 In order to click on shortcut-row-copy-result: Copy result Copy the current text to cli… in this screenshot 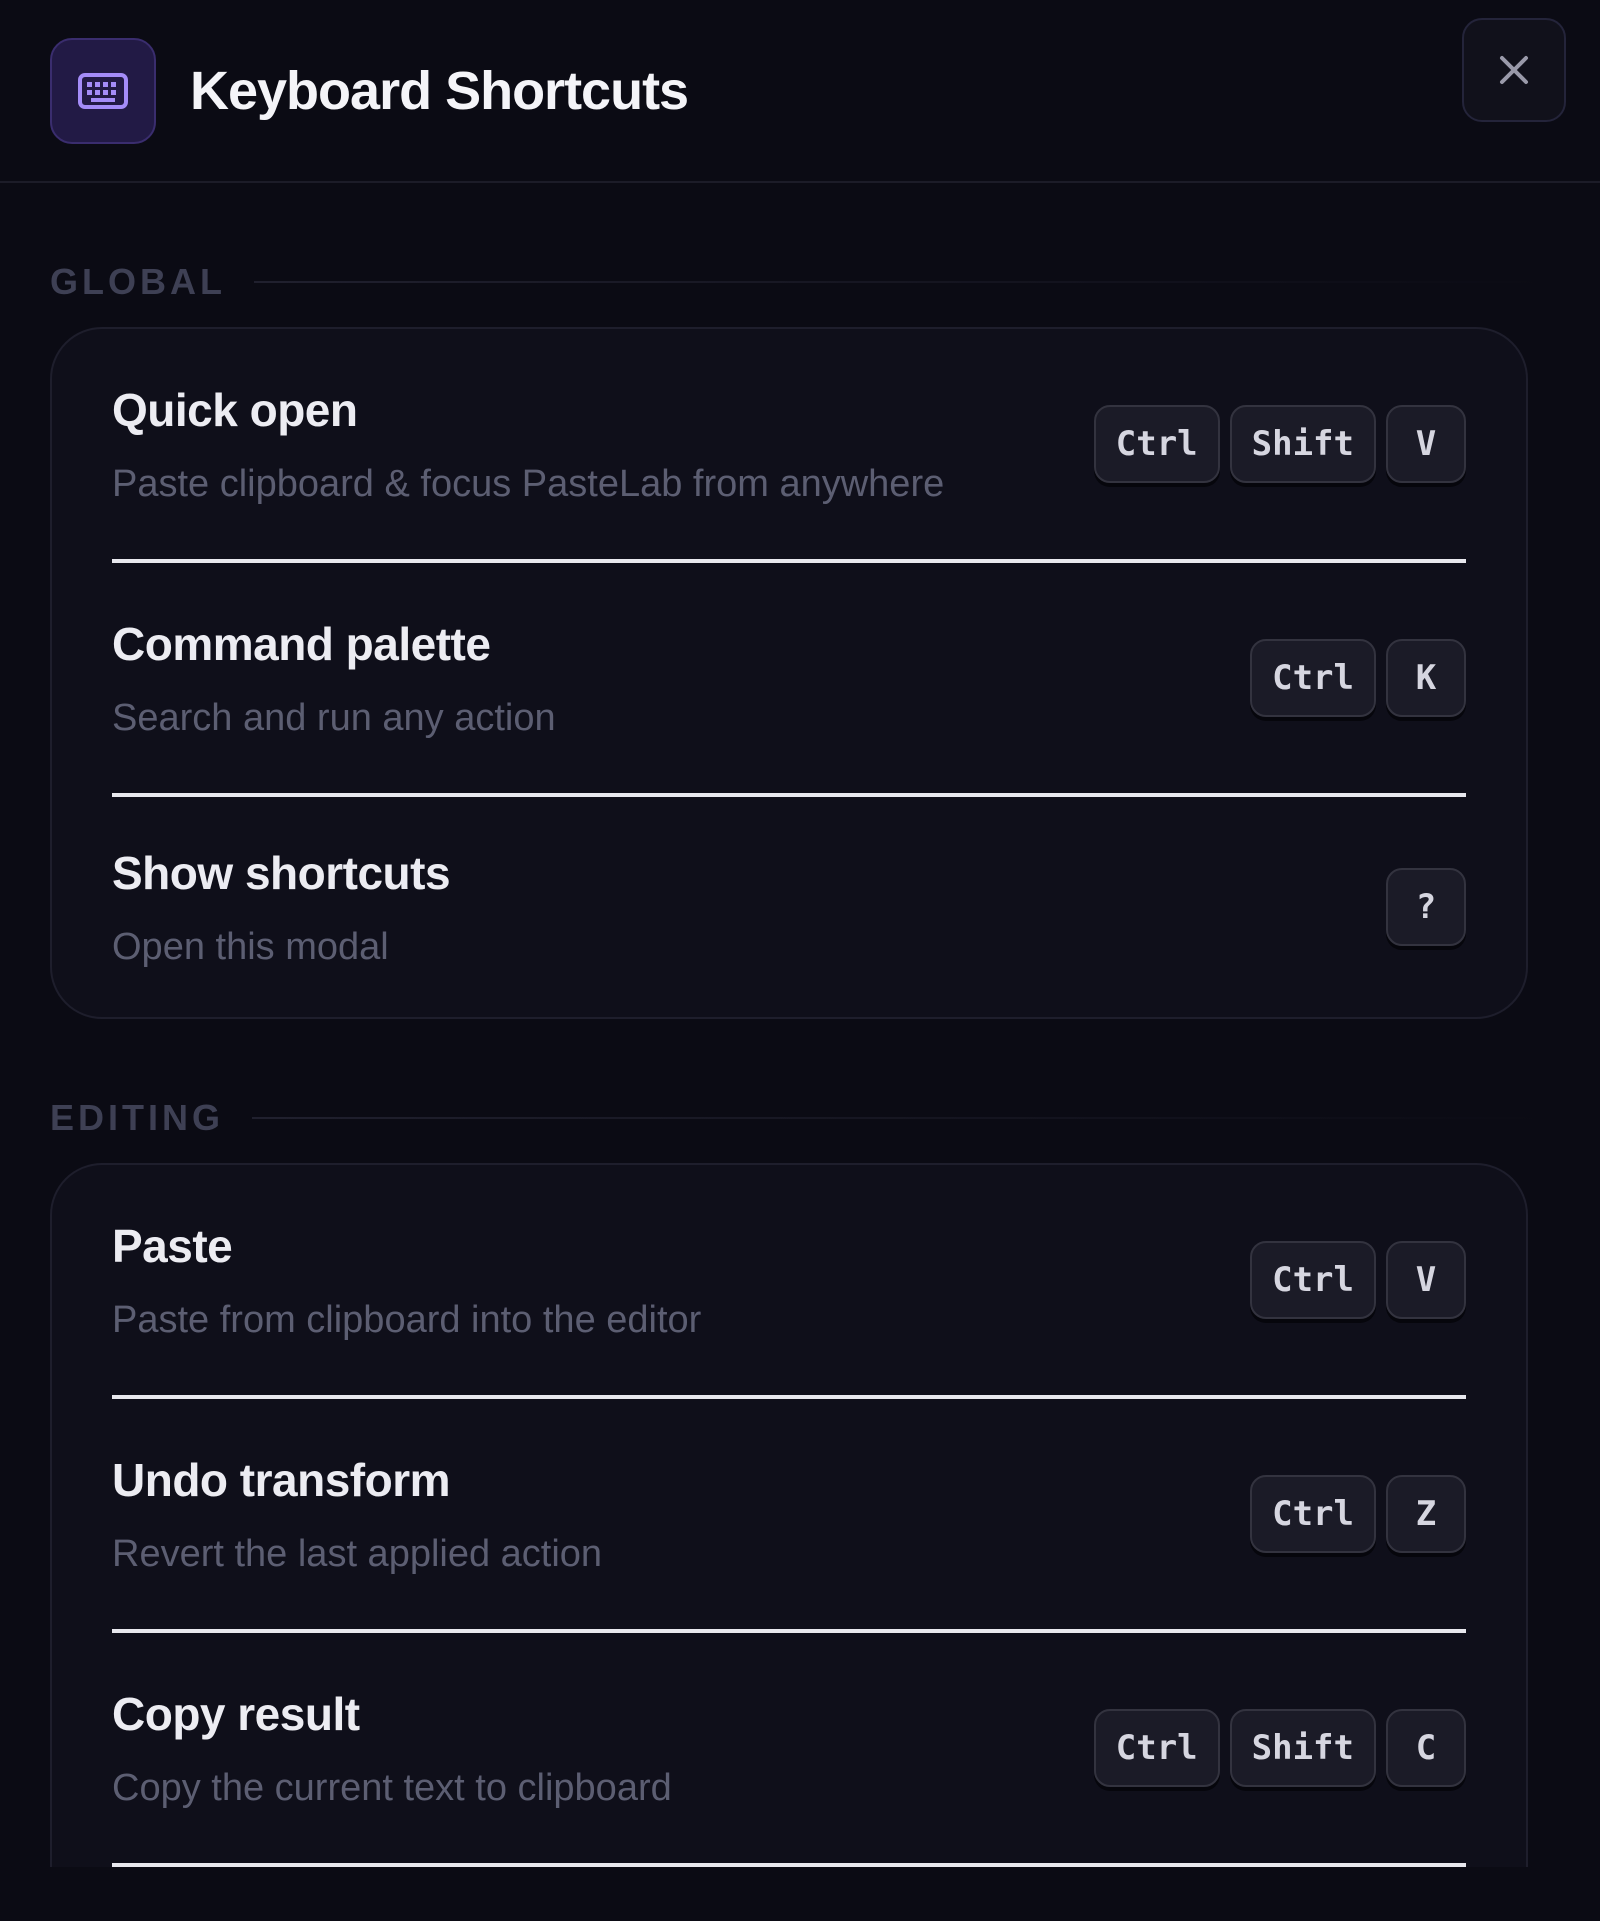, I will do `click(789, 1750)`.